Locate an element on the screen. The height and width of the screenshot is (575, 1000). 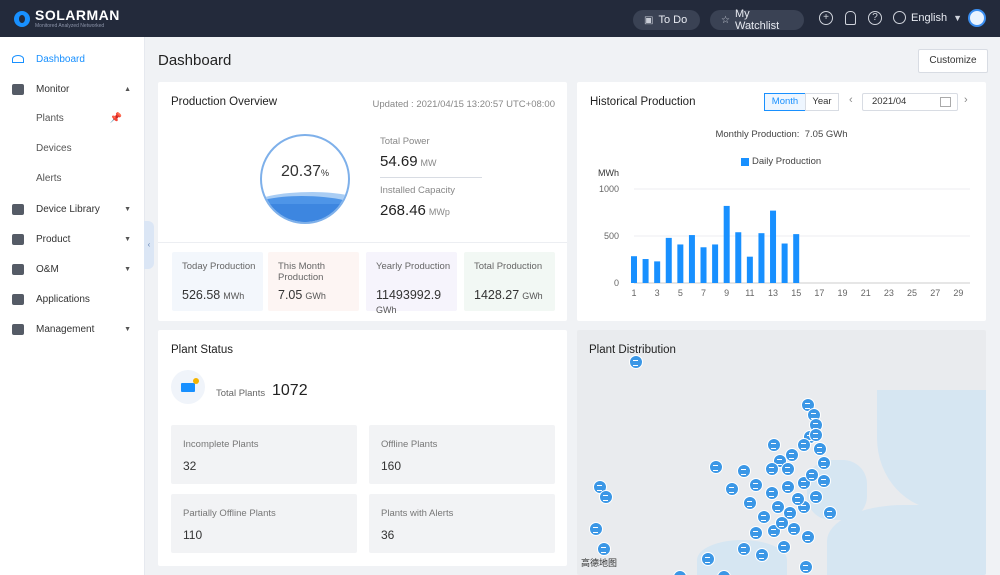
incomplete-plants: Incomplete Plants 32 is located at coordinates (264, 454).